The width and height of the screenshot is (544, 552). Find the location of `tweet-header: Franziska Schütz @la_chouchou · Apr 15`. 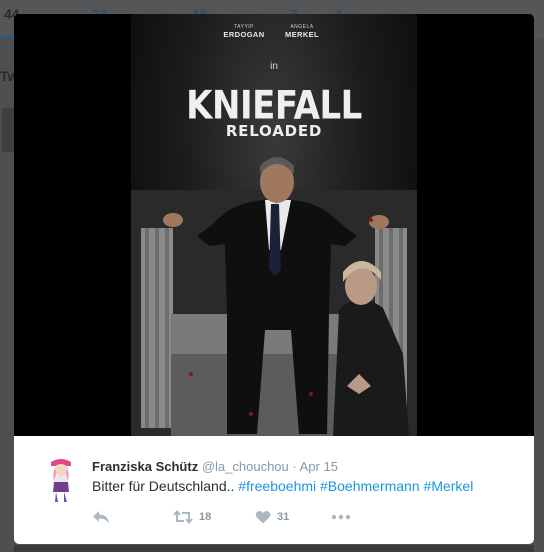

tweet-header: Franziska Schütz @la_chouchou · Apr 15 is located at coordinates (215, 466).